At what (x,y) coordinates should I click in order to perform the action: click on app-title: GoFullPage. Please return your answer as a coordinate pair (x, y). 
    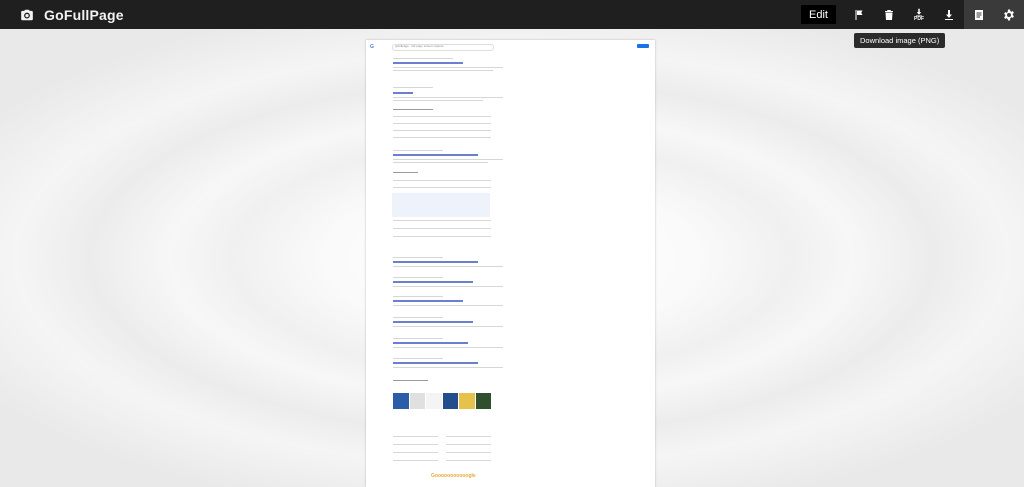
    Looking at the image, I should click on (84, 14).